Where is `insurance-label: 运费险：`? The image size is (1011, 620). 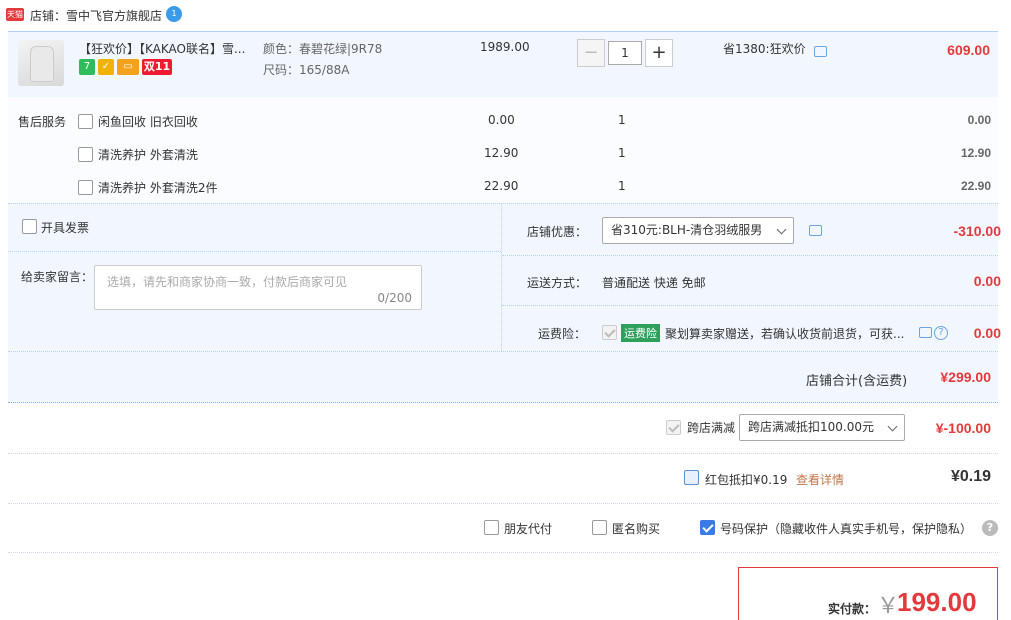 insurance-label: 运费险： is located at coordinates (562, 334).